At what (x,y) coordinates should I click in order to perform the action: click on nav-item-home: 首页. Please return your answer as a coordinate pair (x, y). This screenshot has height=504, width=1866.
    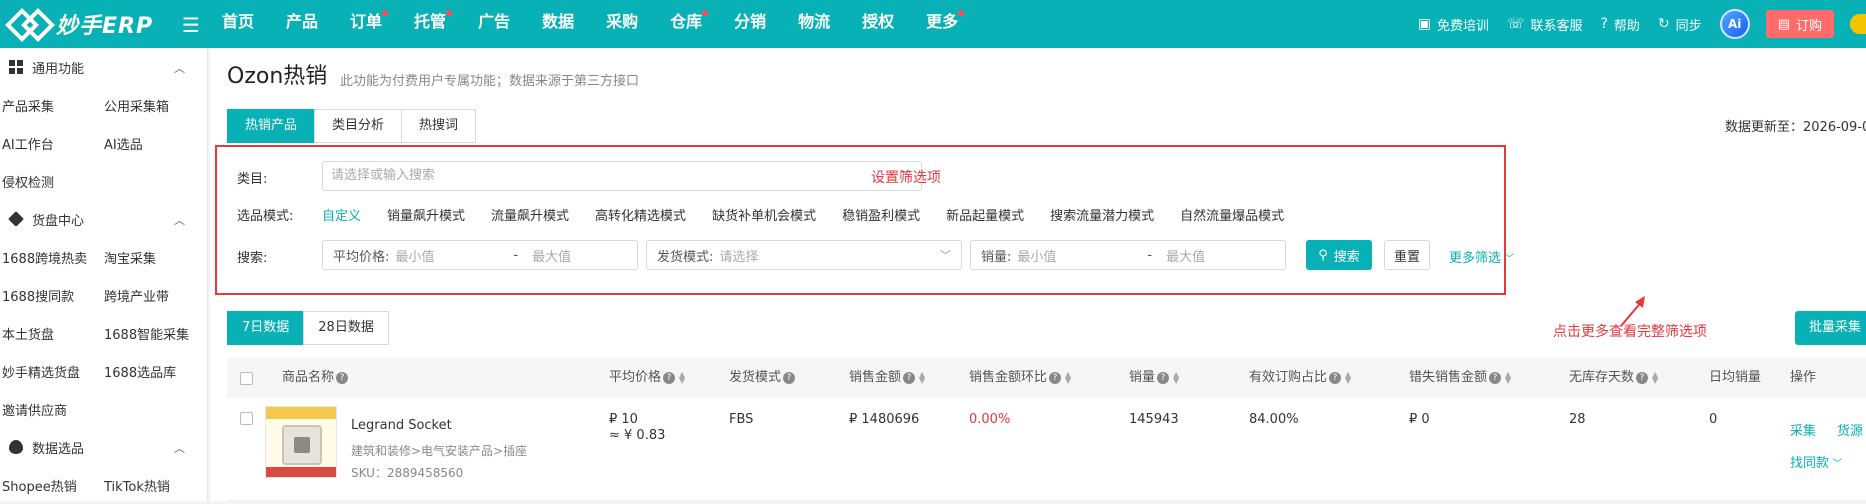
    Looking at the image, I should click on (238, 24).